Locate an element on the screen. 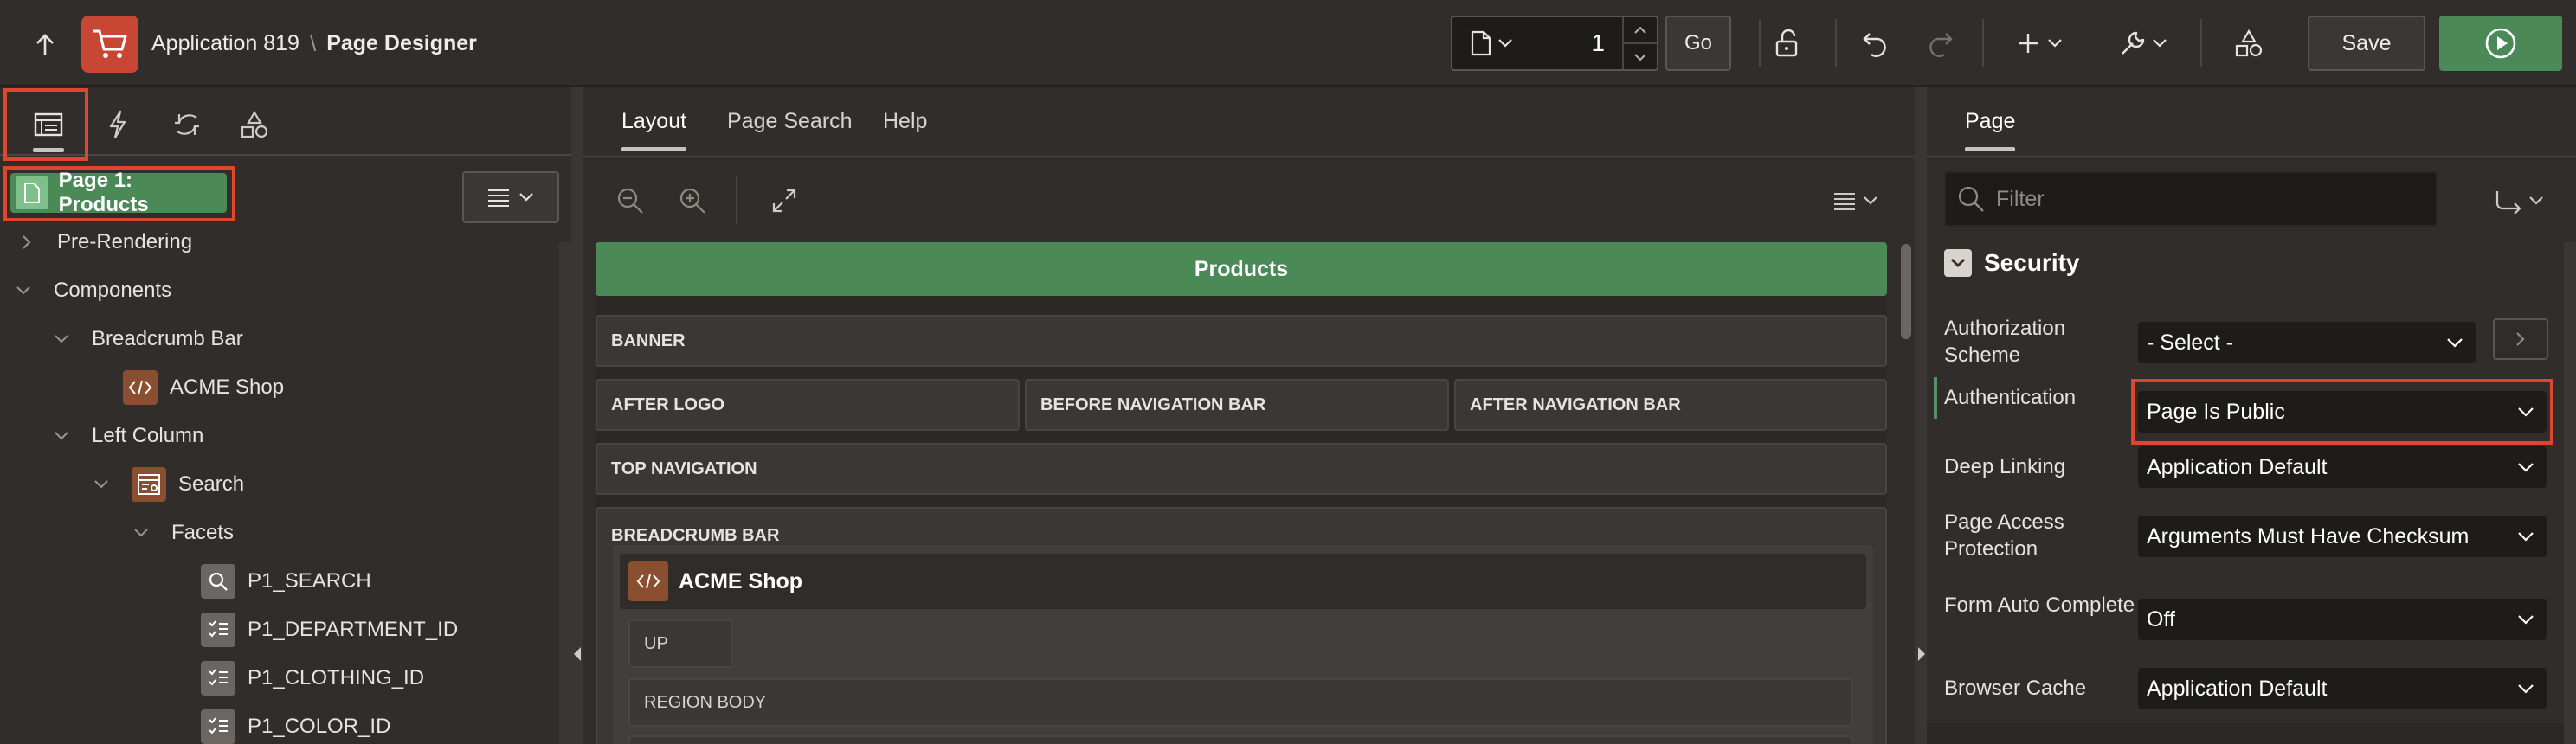 Image resolution: width=2576 pixels, height=744 pixels. tree-node-p1-search: P1_SEARCH is located at coordinates (286, 581).